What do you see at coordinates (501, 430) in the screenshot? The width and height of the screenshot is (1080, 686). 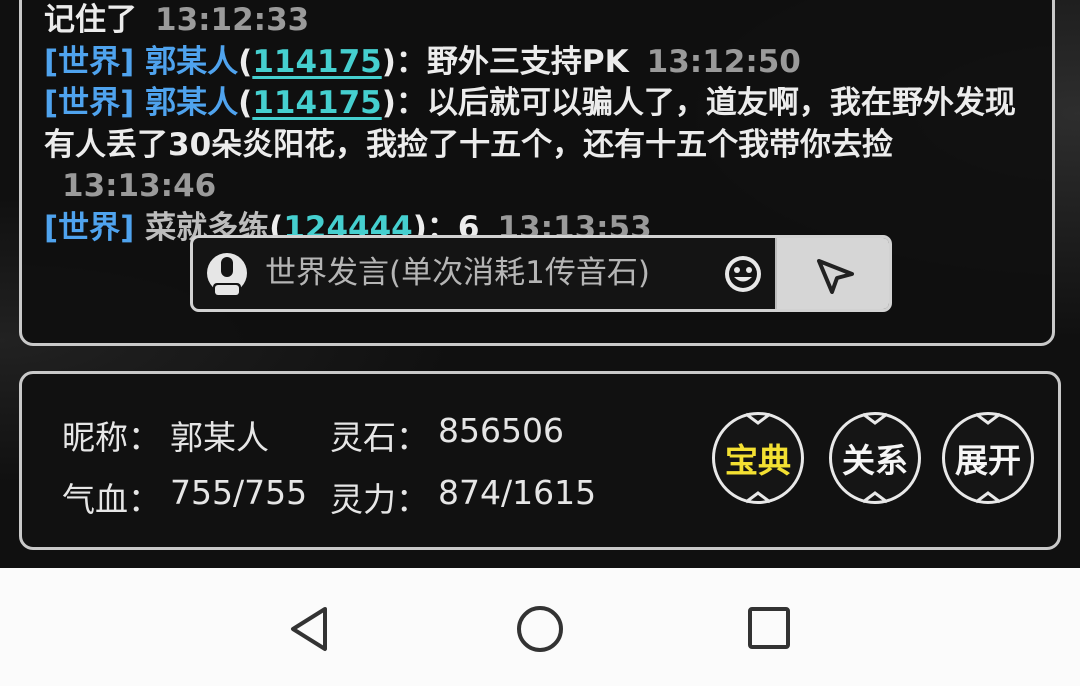 I see `spirit-stone-value: 856506` at bounding box center [501, 430].